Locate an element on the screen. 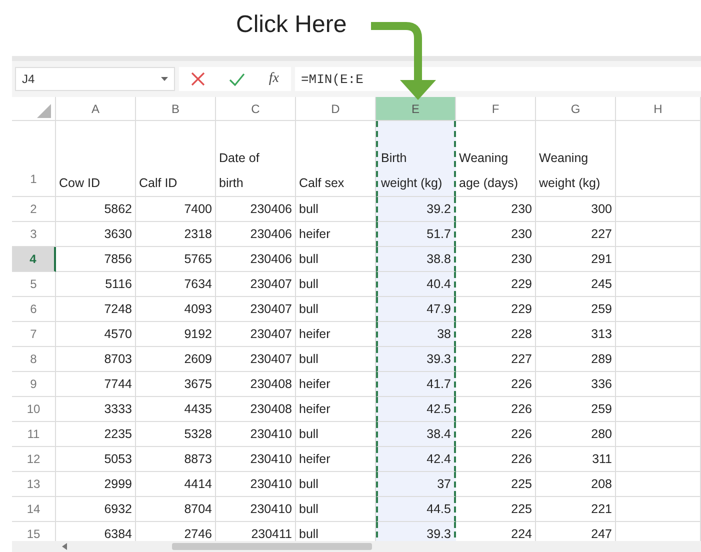 The width and height of the screenshot is (701, 552). row-header: 4 is located at coordinates (34, 259).